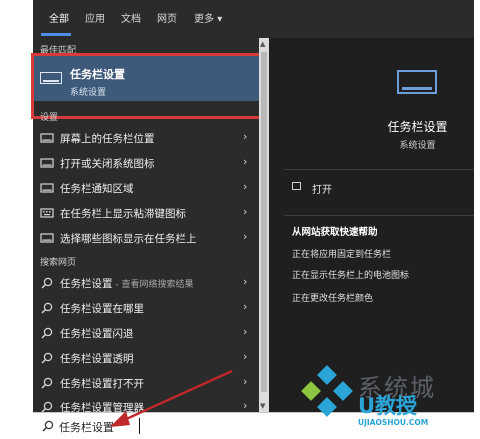 The image size is (480, 439). Describe the element at coordinates (388, 406) in the screenshot. I see `watermark-brand: U教授` at that location.